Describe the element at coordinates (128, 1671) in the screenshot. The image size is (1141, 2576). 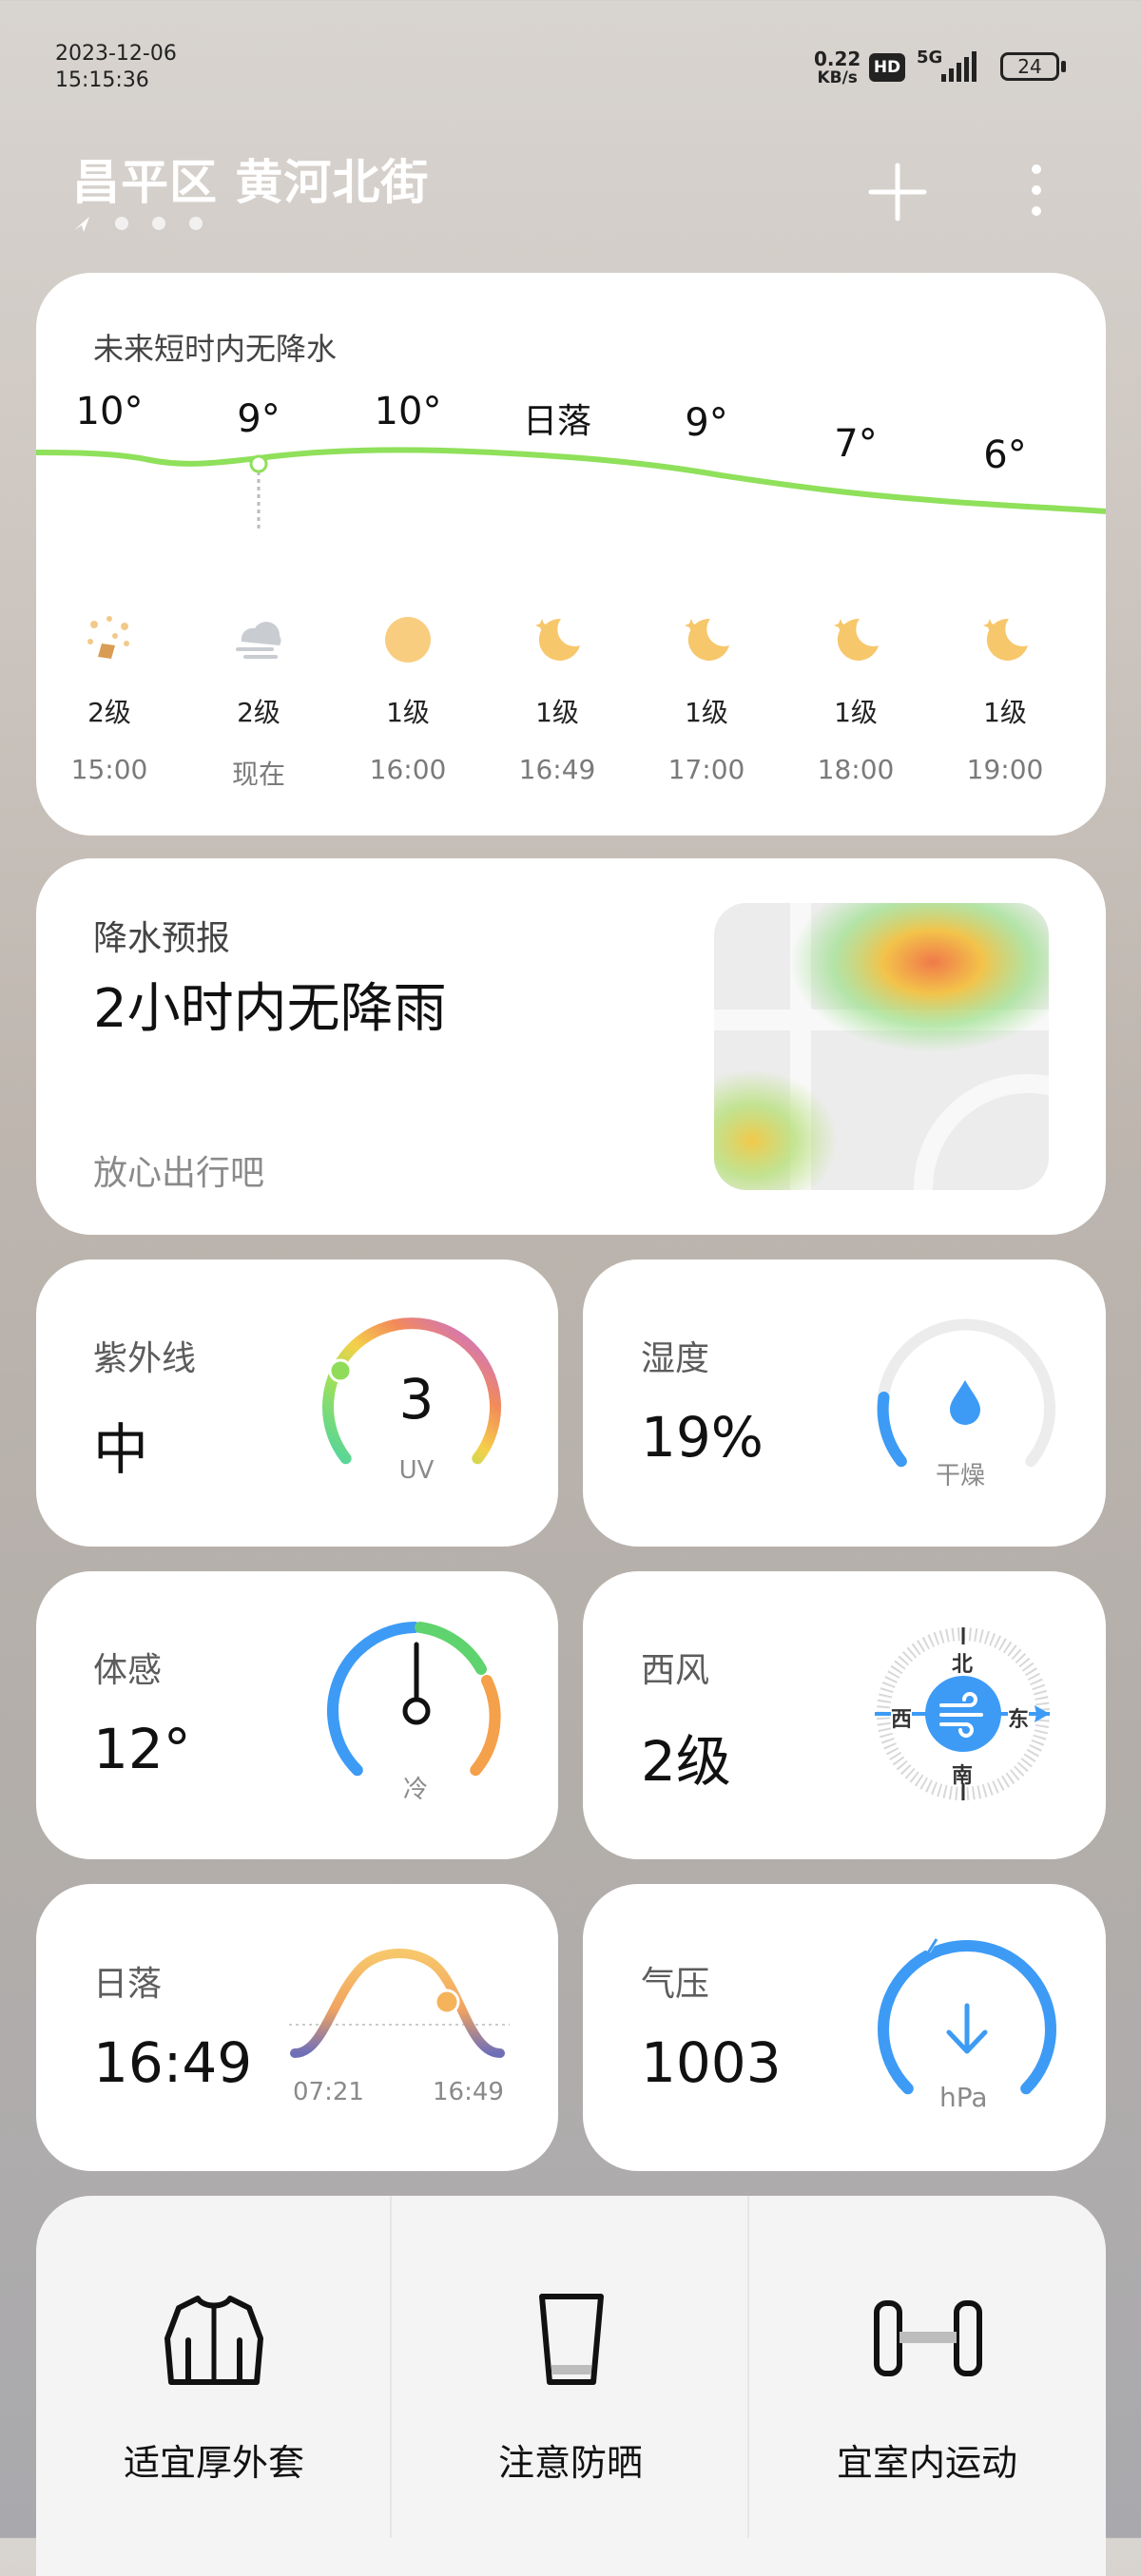
I see `feels-label: 体感` at that location.